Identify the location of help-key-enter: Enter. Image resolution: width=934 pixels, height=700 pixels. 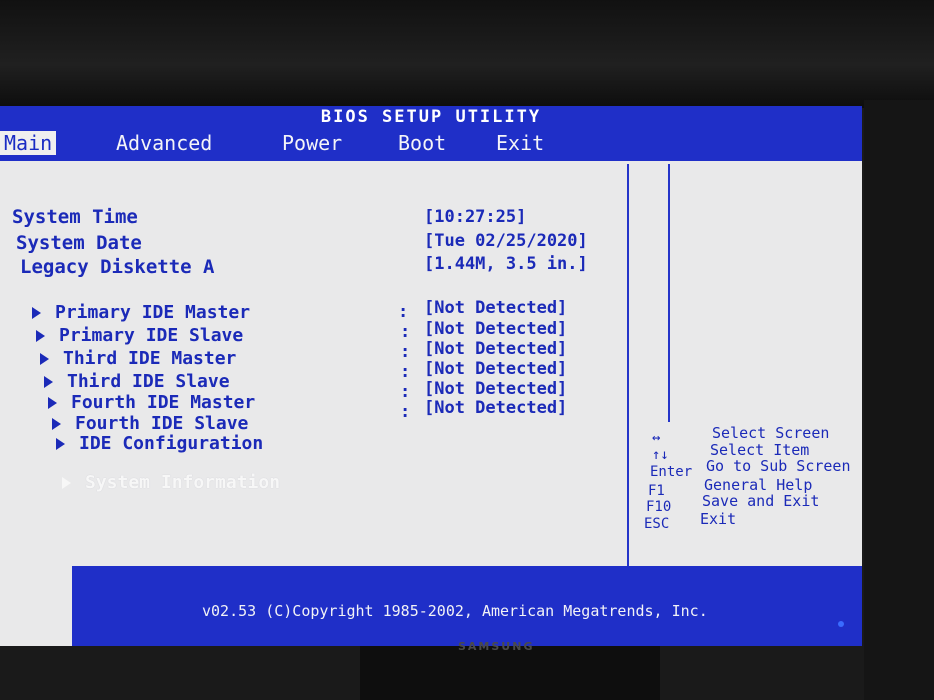
(671, 472).